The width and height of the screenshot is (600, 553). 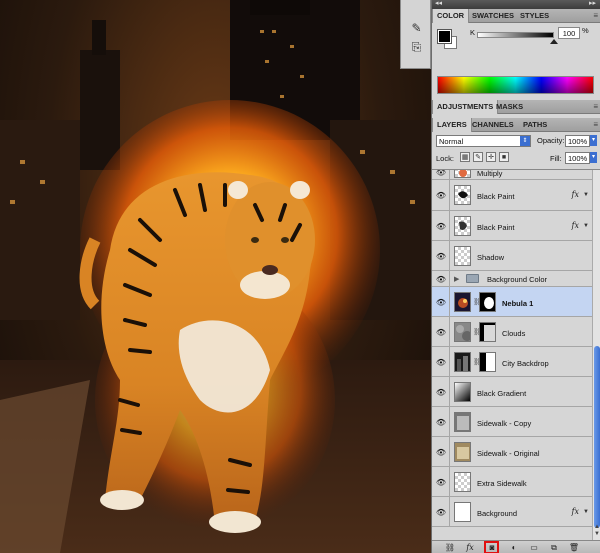 I want to click on layer-row: 👁 Sidewalk - Original, so click(x=512, y=452).